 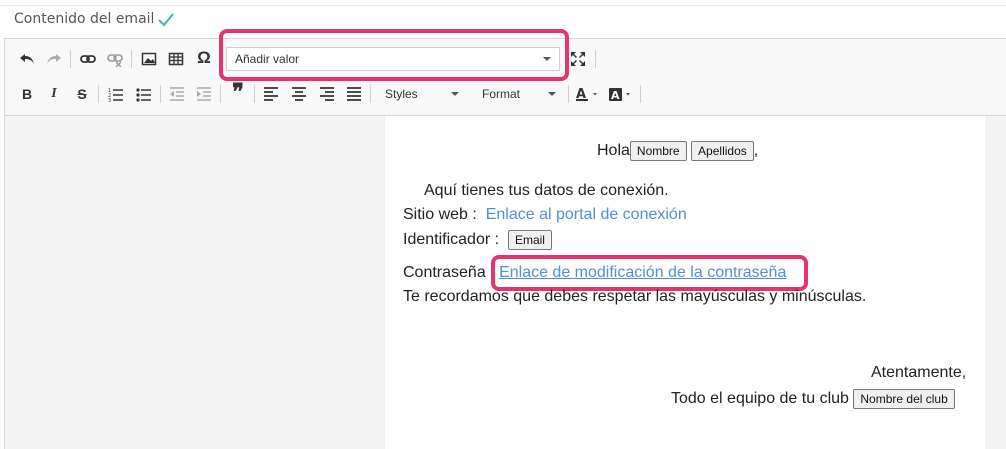 I want to click on image-icon, so click(x=149, y=59).